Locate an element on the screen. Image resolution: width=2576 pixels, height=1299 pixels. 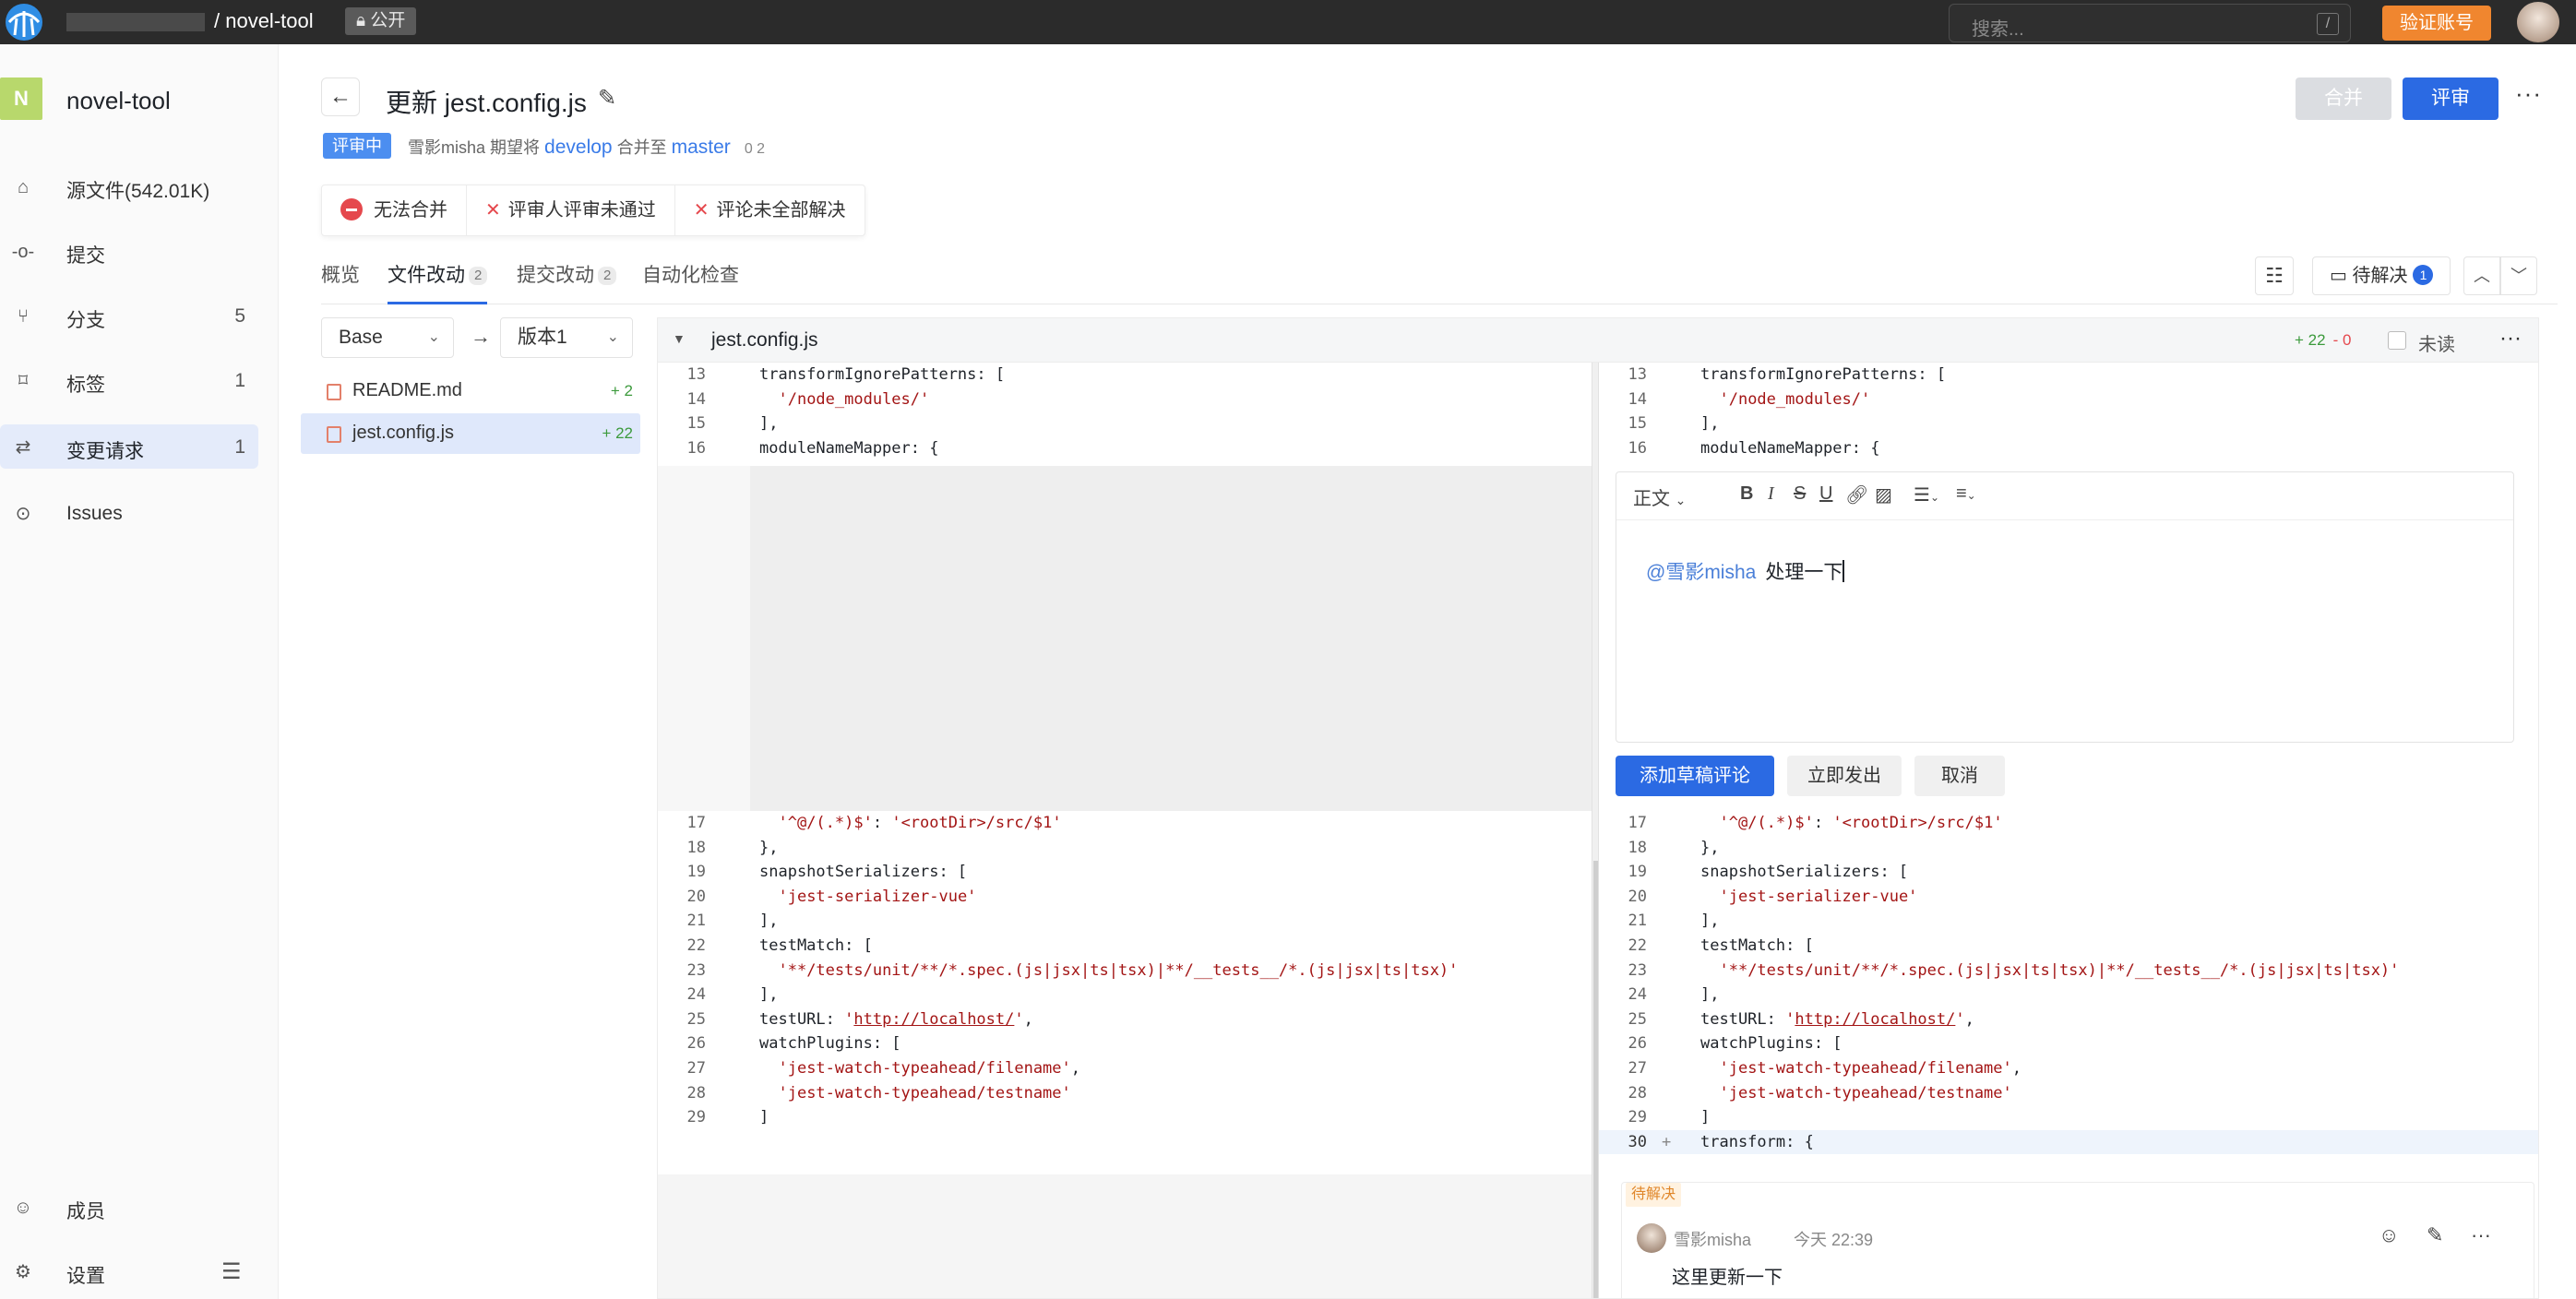
collapse-sidebar-icon: ☰ is located at coordinates (231, 1271).